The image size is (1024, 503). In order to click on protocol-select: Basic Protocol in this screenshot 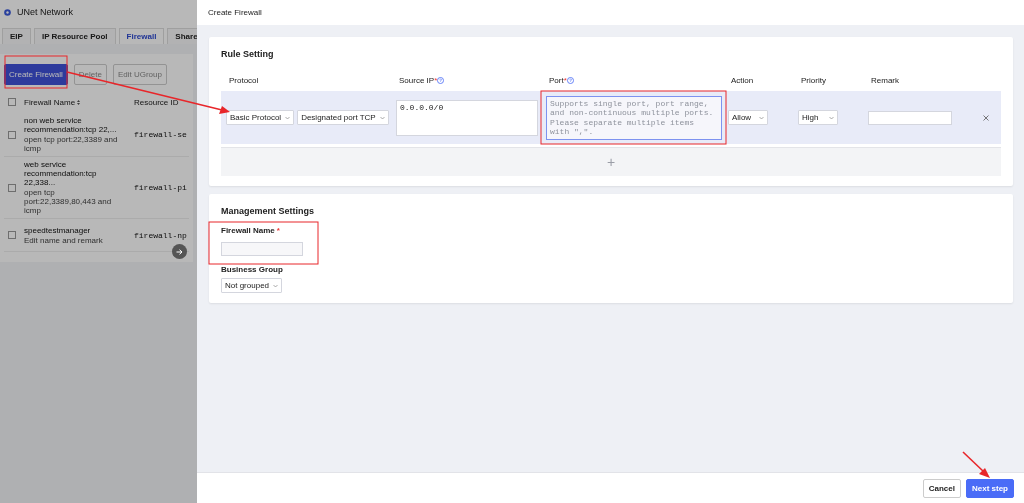, I will do `click(260, 117)`.